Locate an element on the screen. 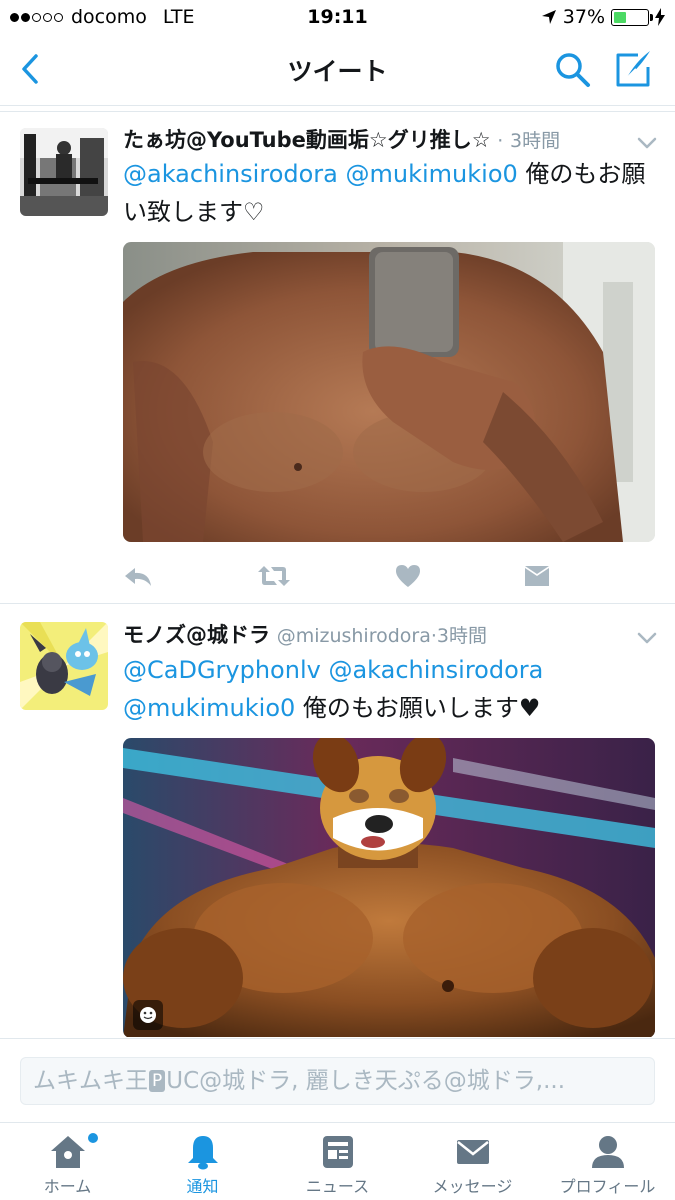  like-icon is located at coordinates (408, 576).